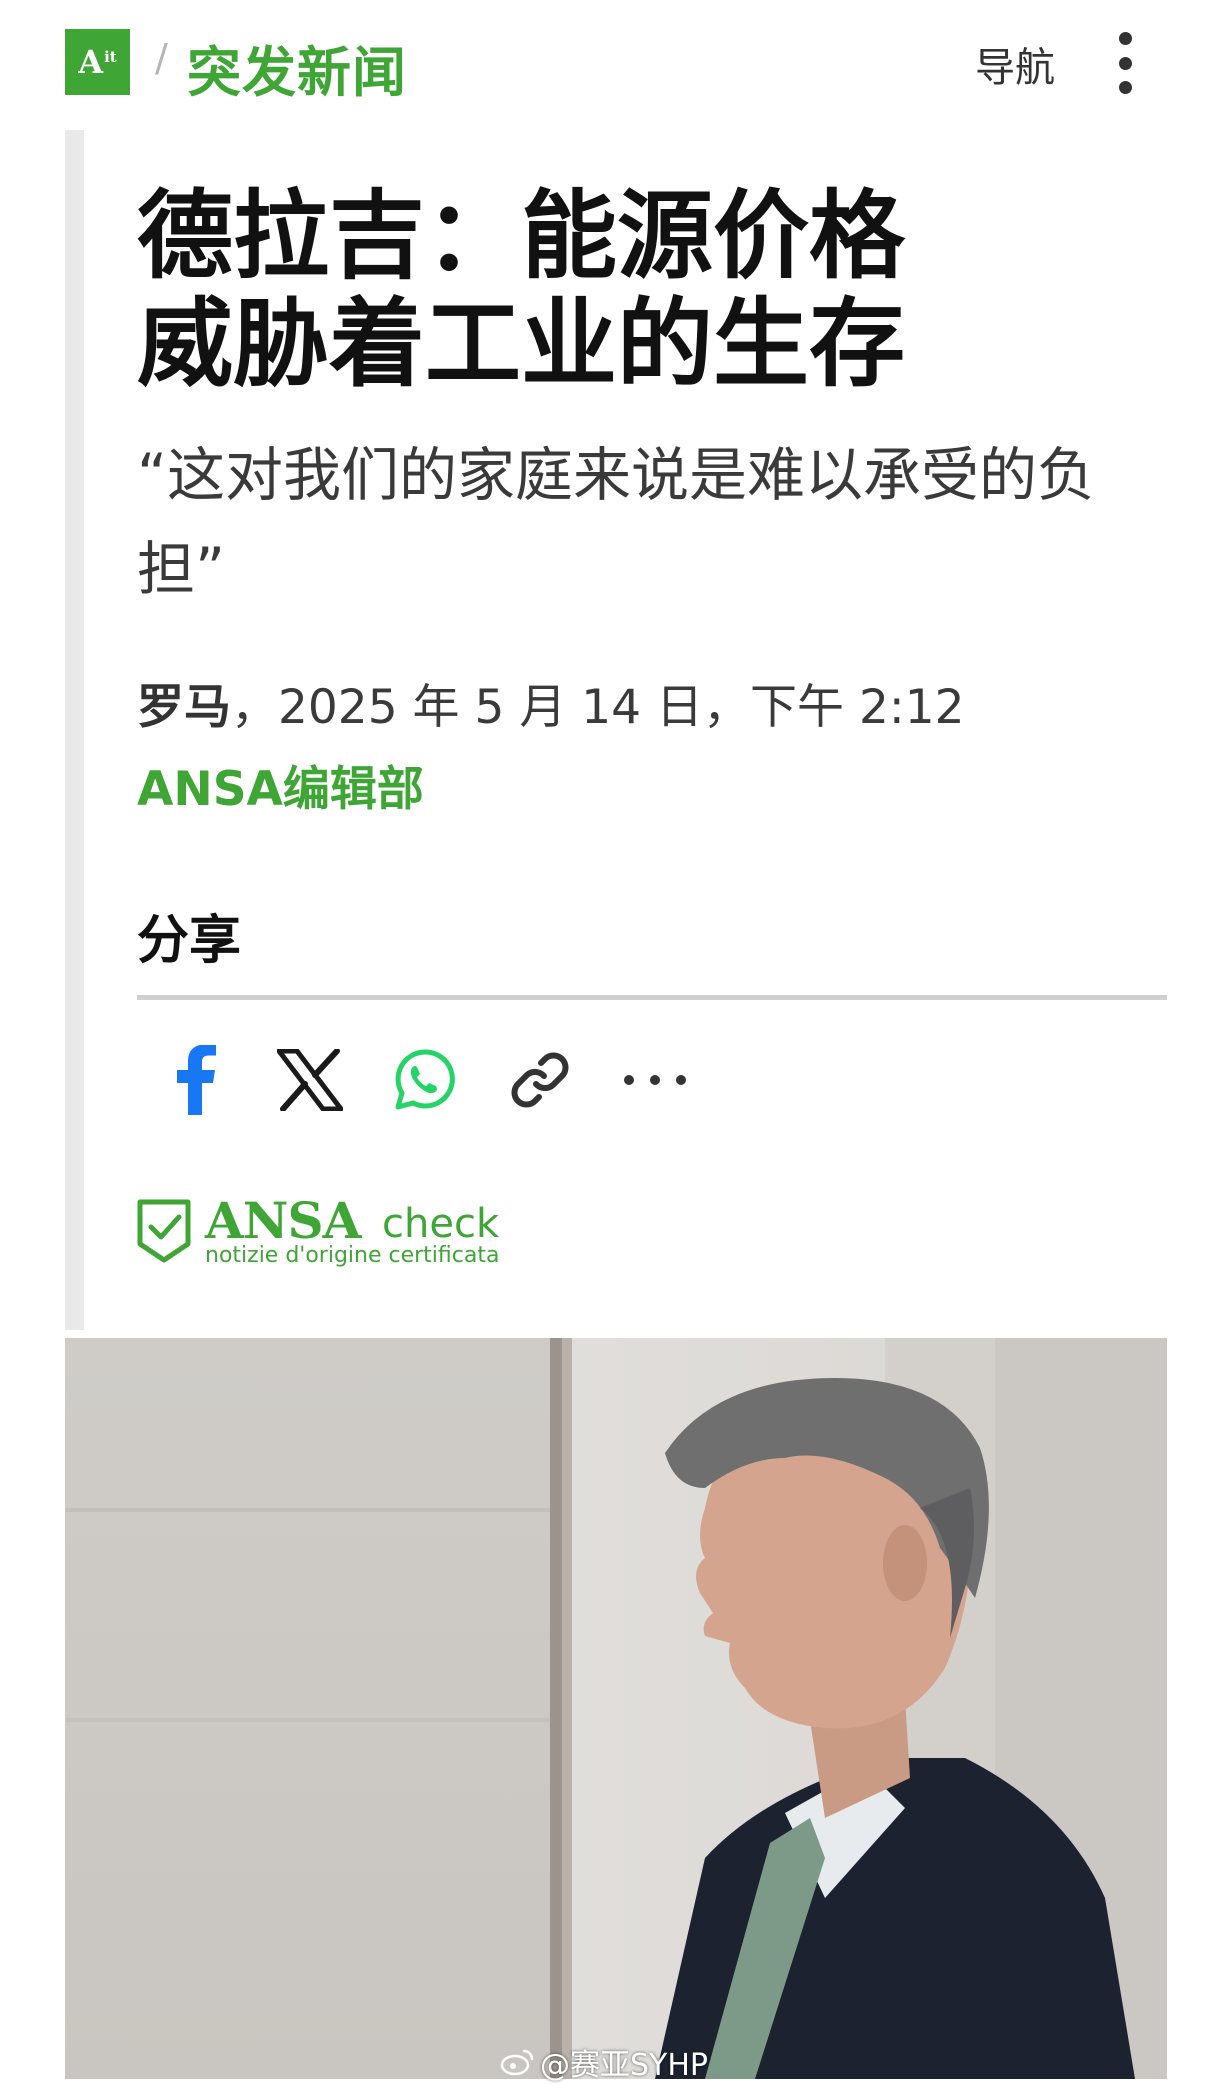  I want to click on ansa-check-badge: ANSA check notizie d'origine certificata, so click(337, 1233).